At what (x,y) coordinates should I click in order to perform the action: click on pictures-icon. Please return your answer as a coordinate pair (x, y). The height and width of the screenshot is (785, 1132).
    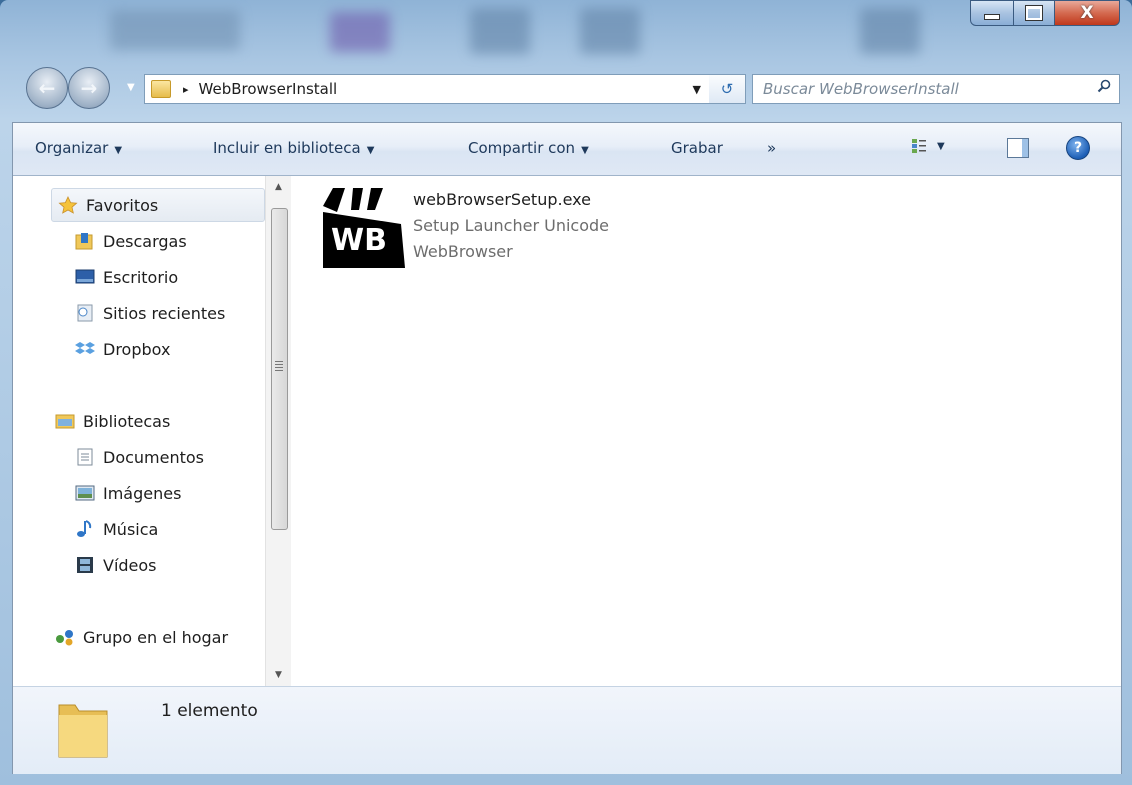
    Looking at the image, I should click on (85, 493).